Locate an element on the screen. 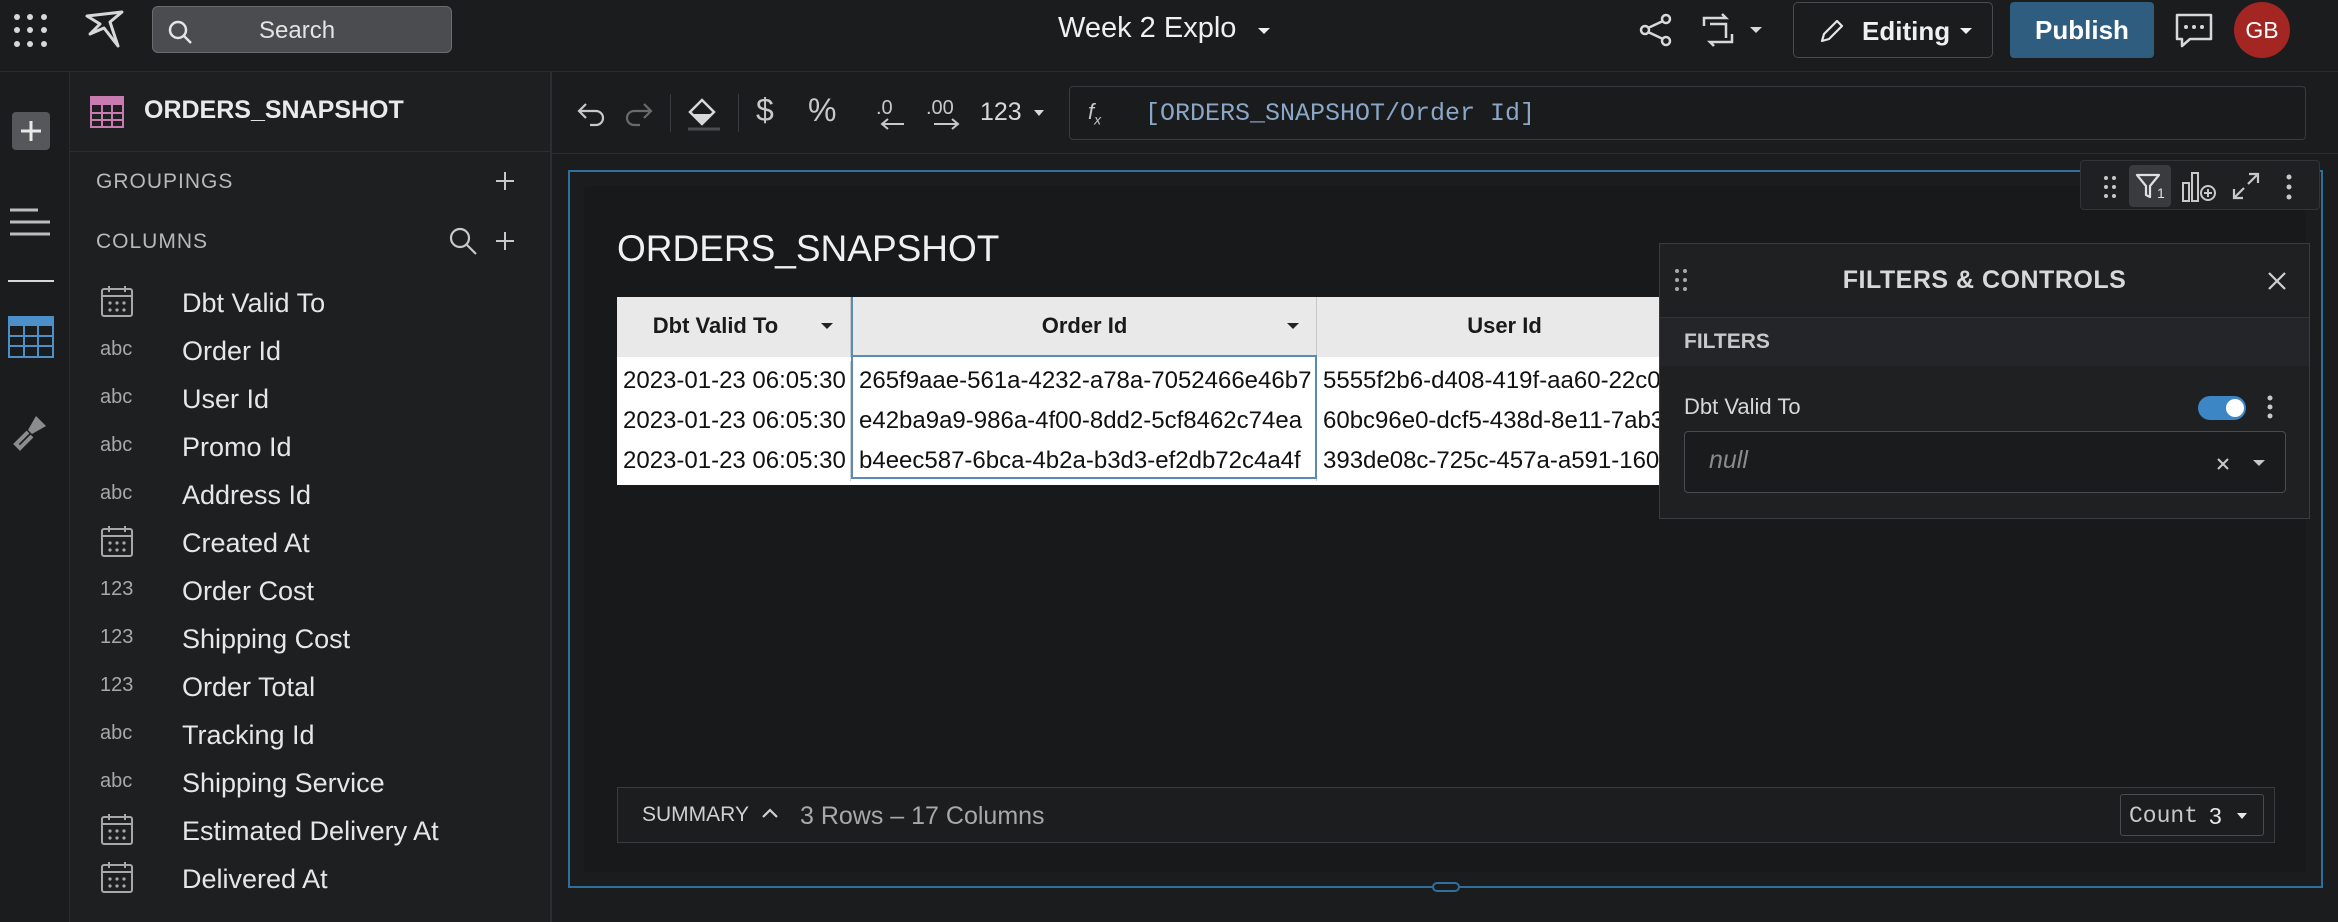 The image size is (2338, 922). decrease-decimals-icon: .0 is located at coordinates (893, 112).